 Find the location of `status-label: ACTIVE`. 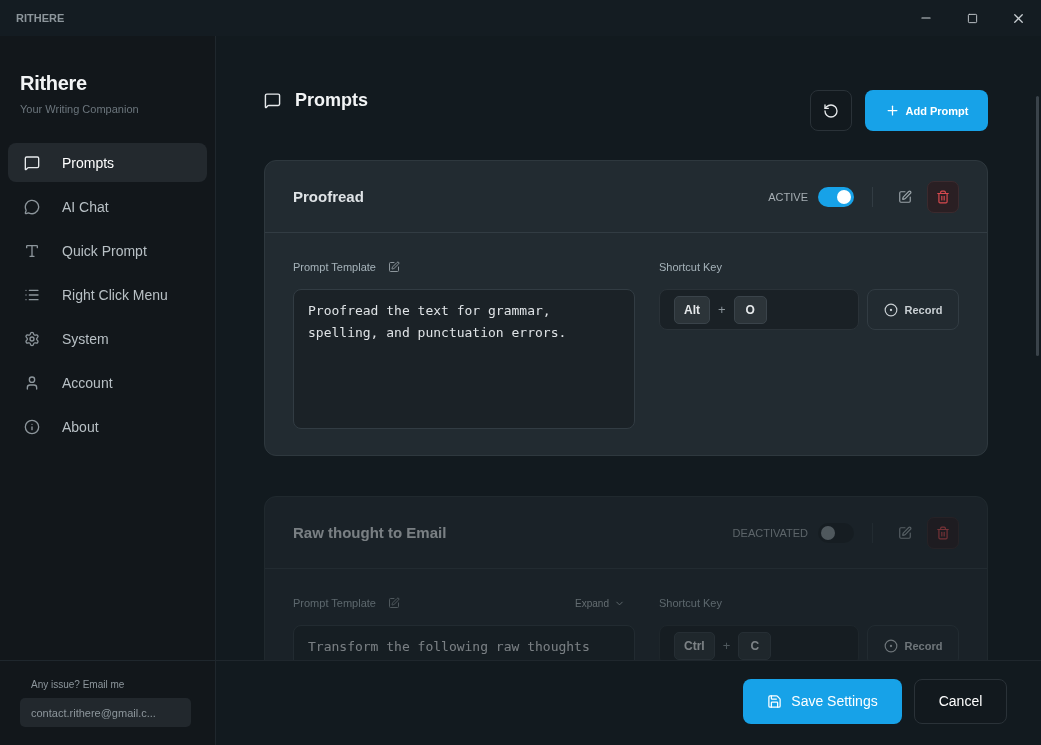

status-label: ACTIVE is located at coordinates (788, 196).